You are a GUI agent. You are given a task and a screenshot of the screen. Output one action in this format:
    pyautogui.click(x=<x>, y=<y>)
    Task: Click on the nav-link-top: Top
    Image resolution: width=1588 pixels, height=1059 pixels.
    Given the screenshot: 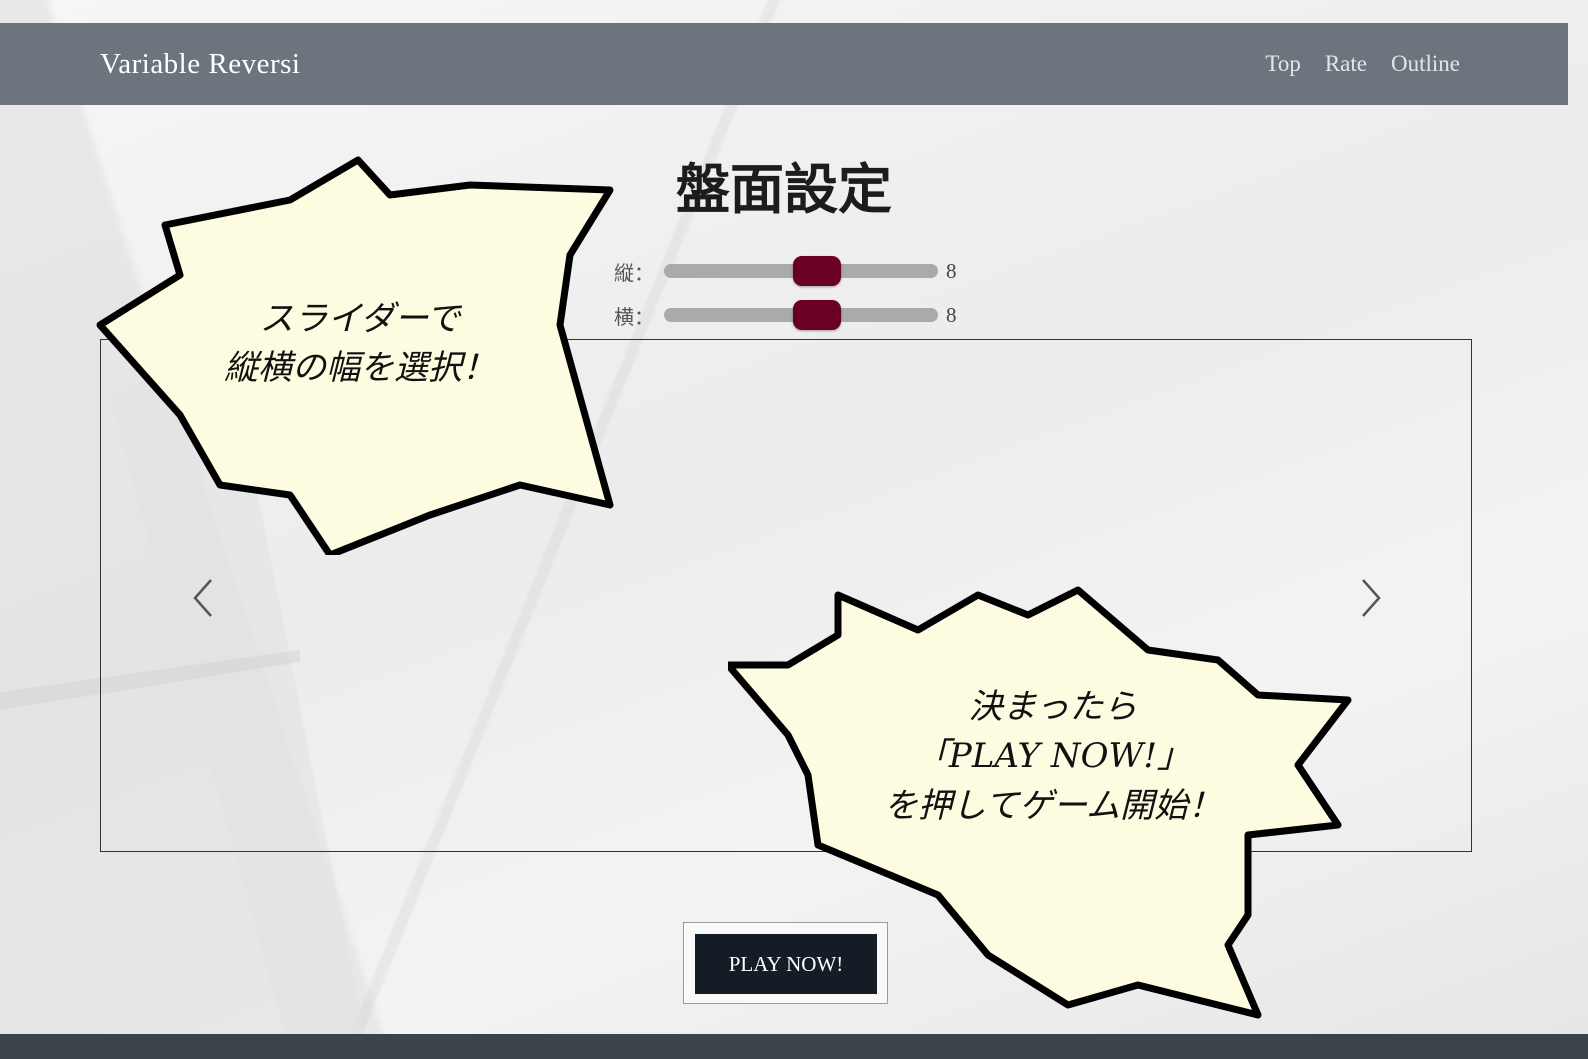 What is the action you would take?
    pyautogui.click(x=1282, y=64)
    